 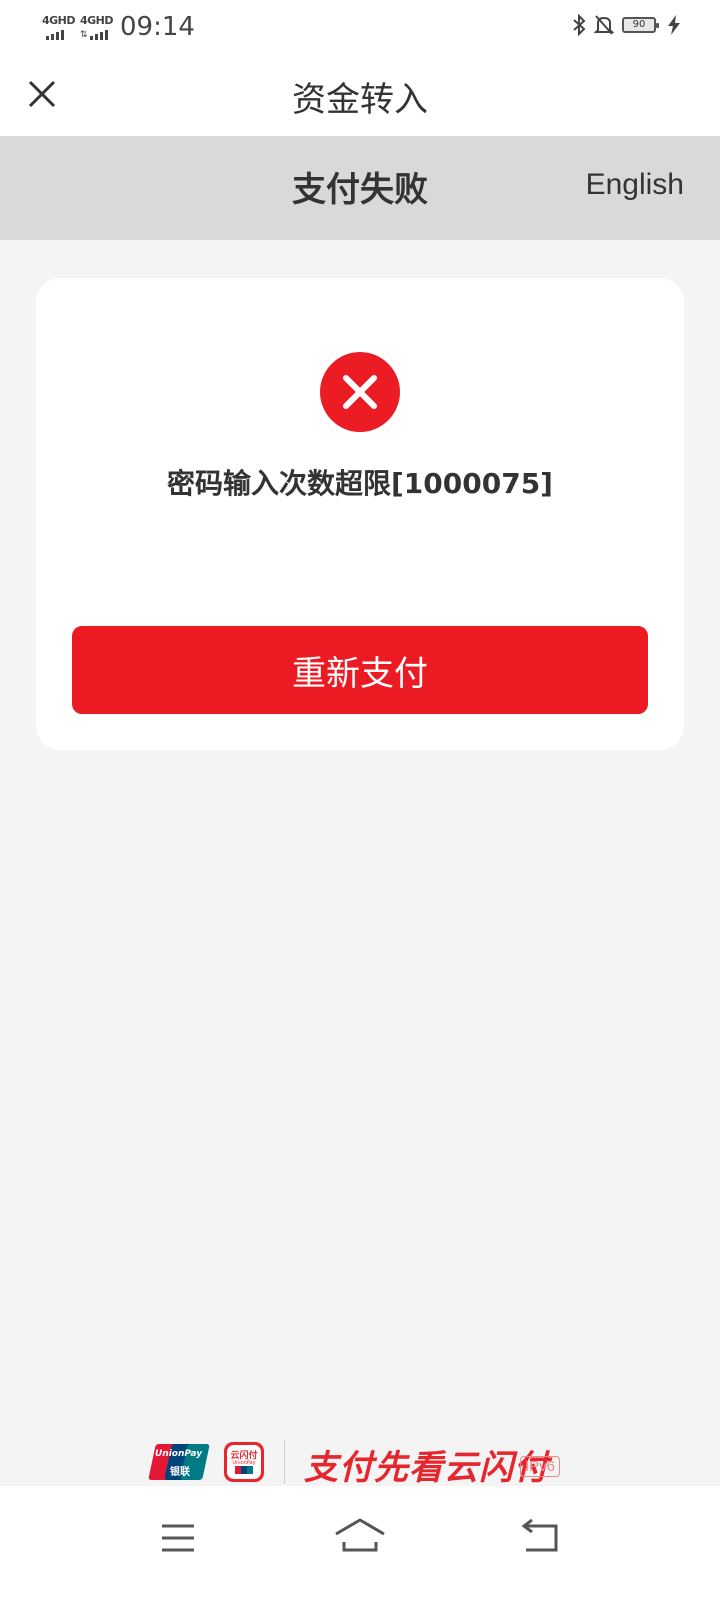 I want to click on footer-divider, so click(x=284, y=1462).